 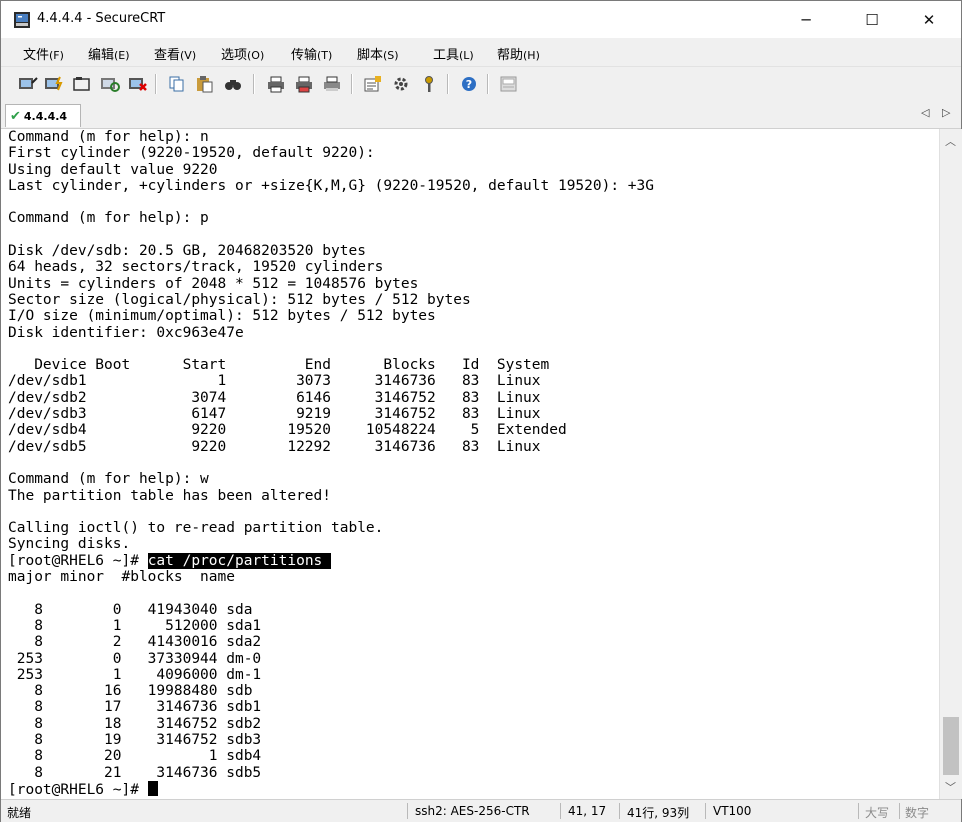 What do you see at coordinates (472, 811) in the screenshot?
I see `status-cipher: ssh2: AES-256-CTR` at bounding box center [472, 811].